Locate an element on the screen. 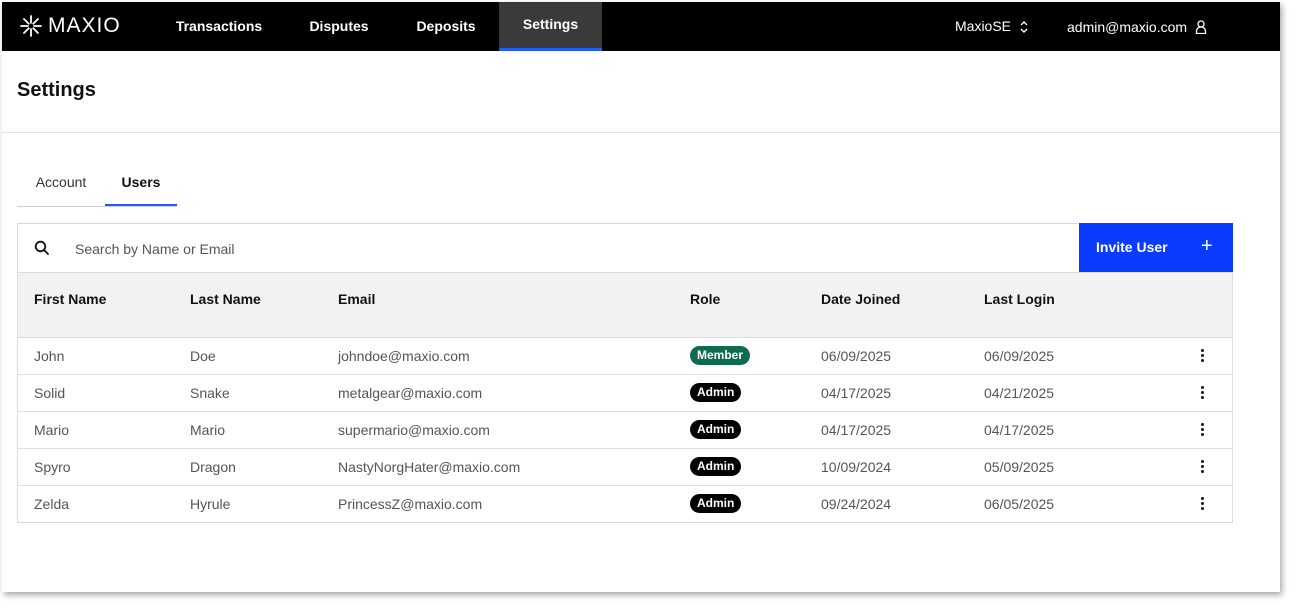  cell-last-name: Mario is located at coordinates (208, 430).